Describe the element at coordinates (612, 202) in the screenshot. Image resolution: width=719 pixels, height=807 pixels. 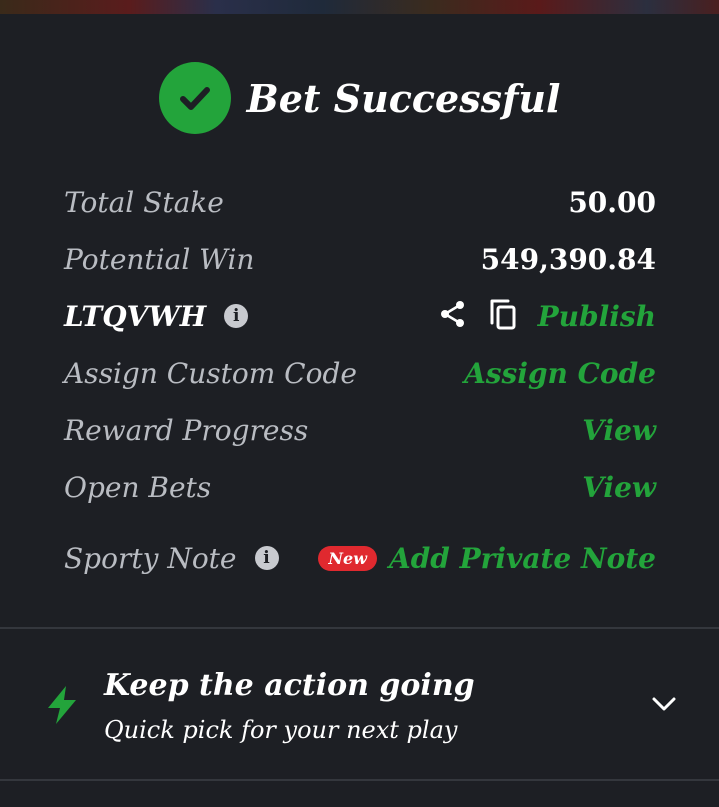
I see `total-stake-value: 50.00` at that location.